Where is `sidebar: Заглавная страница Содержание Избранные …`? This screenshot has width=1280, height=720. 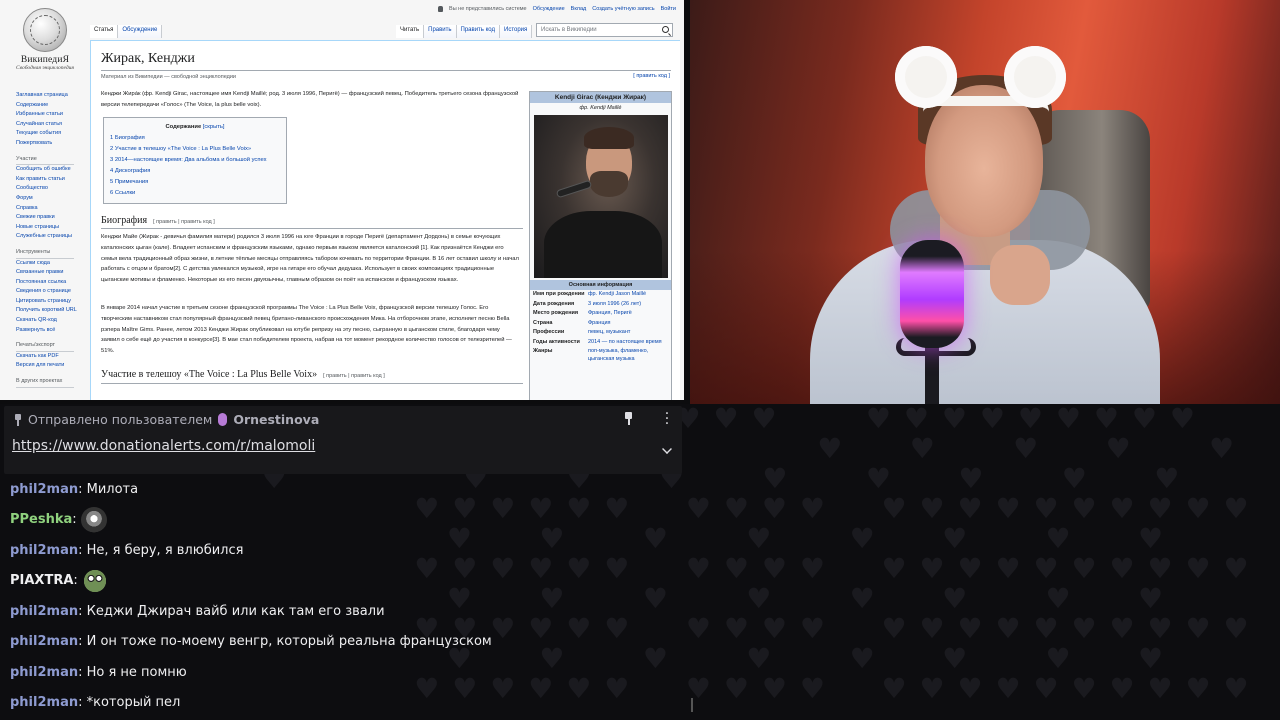 sidebar: Заглавная страница Содержание Избранные … is located at coordinates (49, 239).